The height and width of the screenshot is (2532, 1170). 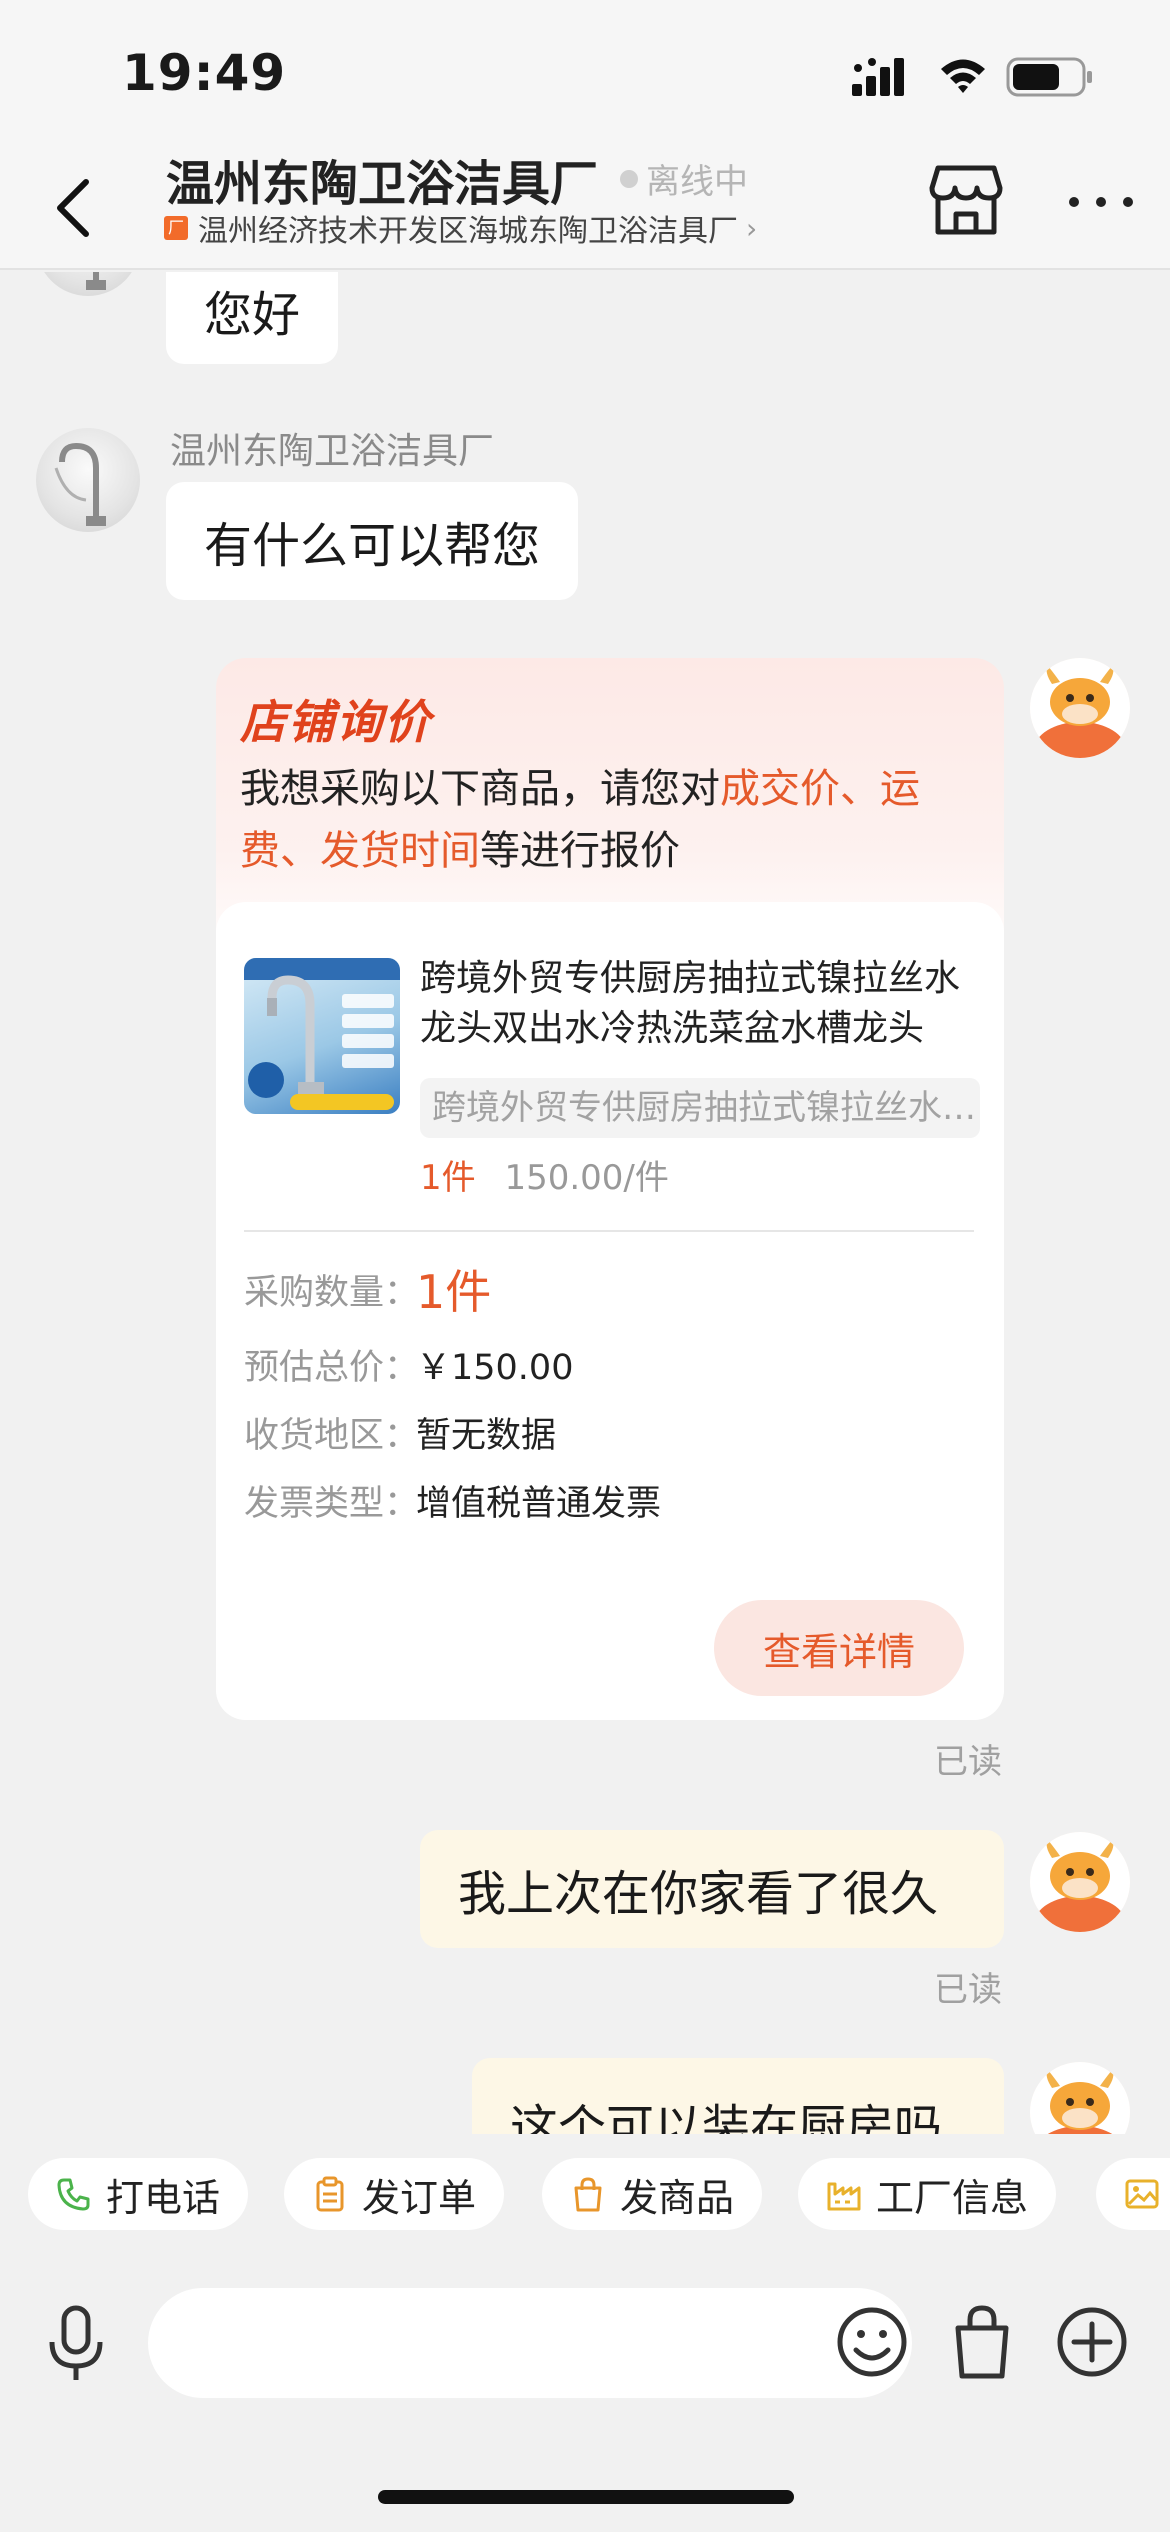 I want to click on wifi-icon, so click(x=963, y=76).